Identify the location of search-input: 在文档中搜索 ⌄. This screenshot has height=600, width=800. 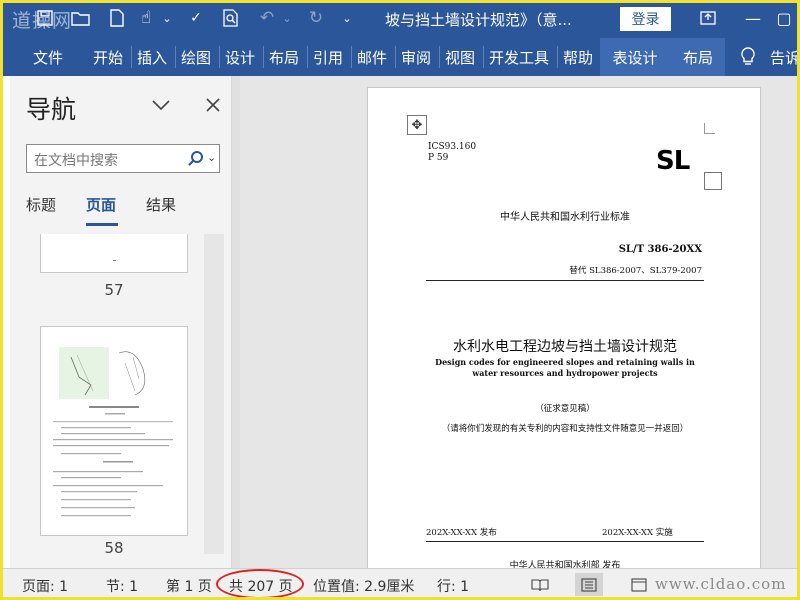
(123, 158).